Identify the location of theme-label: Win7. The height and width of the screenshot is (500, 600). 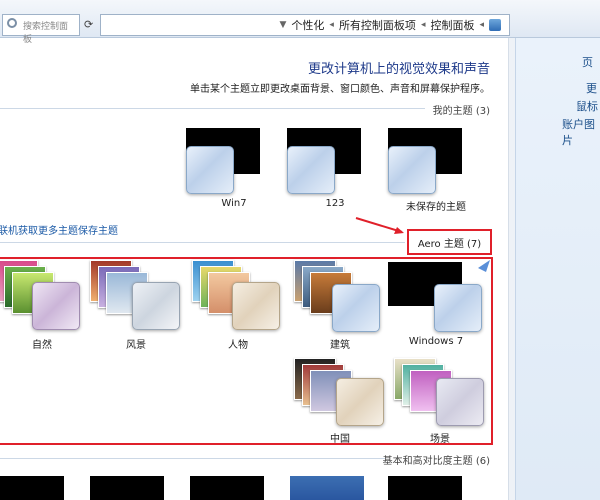
(234, 203).